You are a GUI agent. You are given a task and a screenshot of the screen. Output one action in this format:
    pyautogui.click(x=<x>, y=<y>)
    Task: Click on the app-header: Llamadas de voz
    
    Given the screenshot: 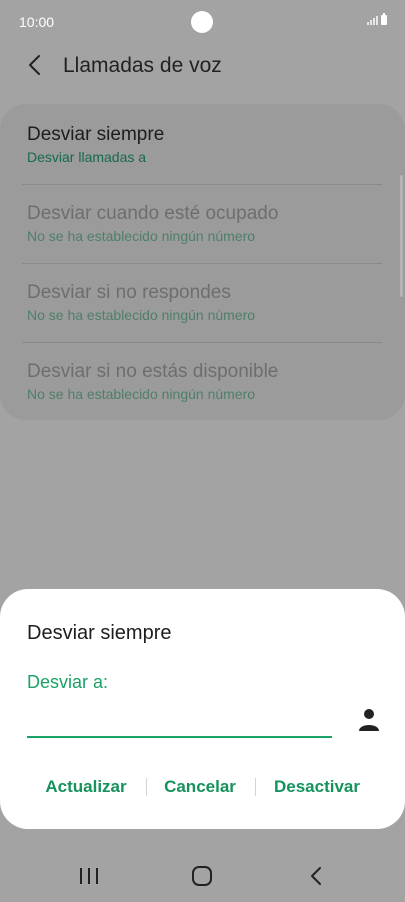 What is the action you would take?
    pyautogui.click(x=202, y=66)
    